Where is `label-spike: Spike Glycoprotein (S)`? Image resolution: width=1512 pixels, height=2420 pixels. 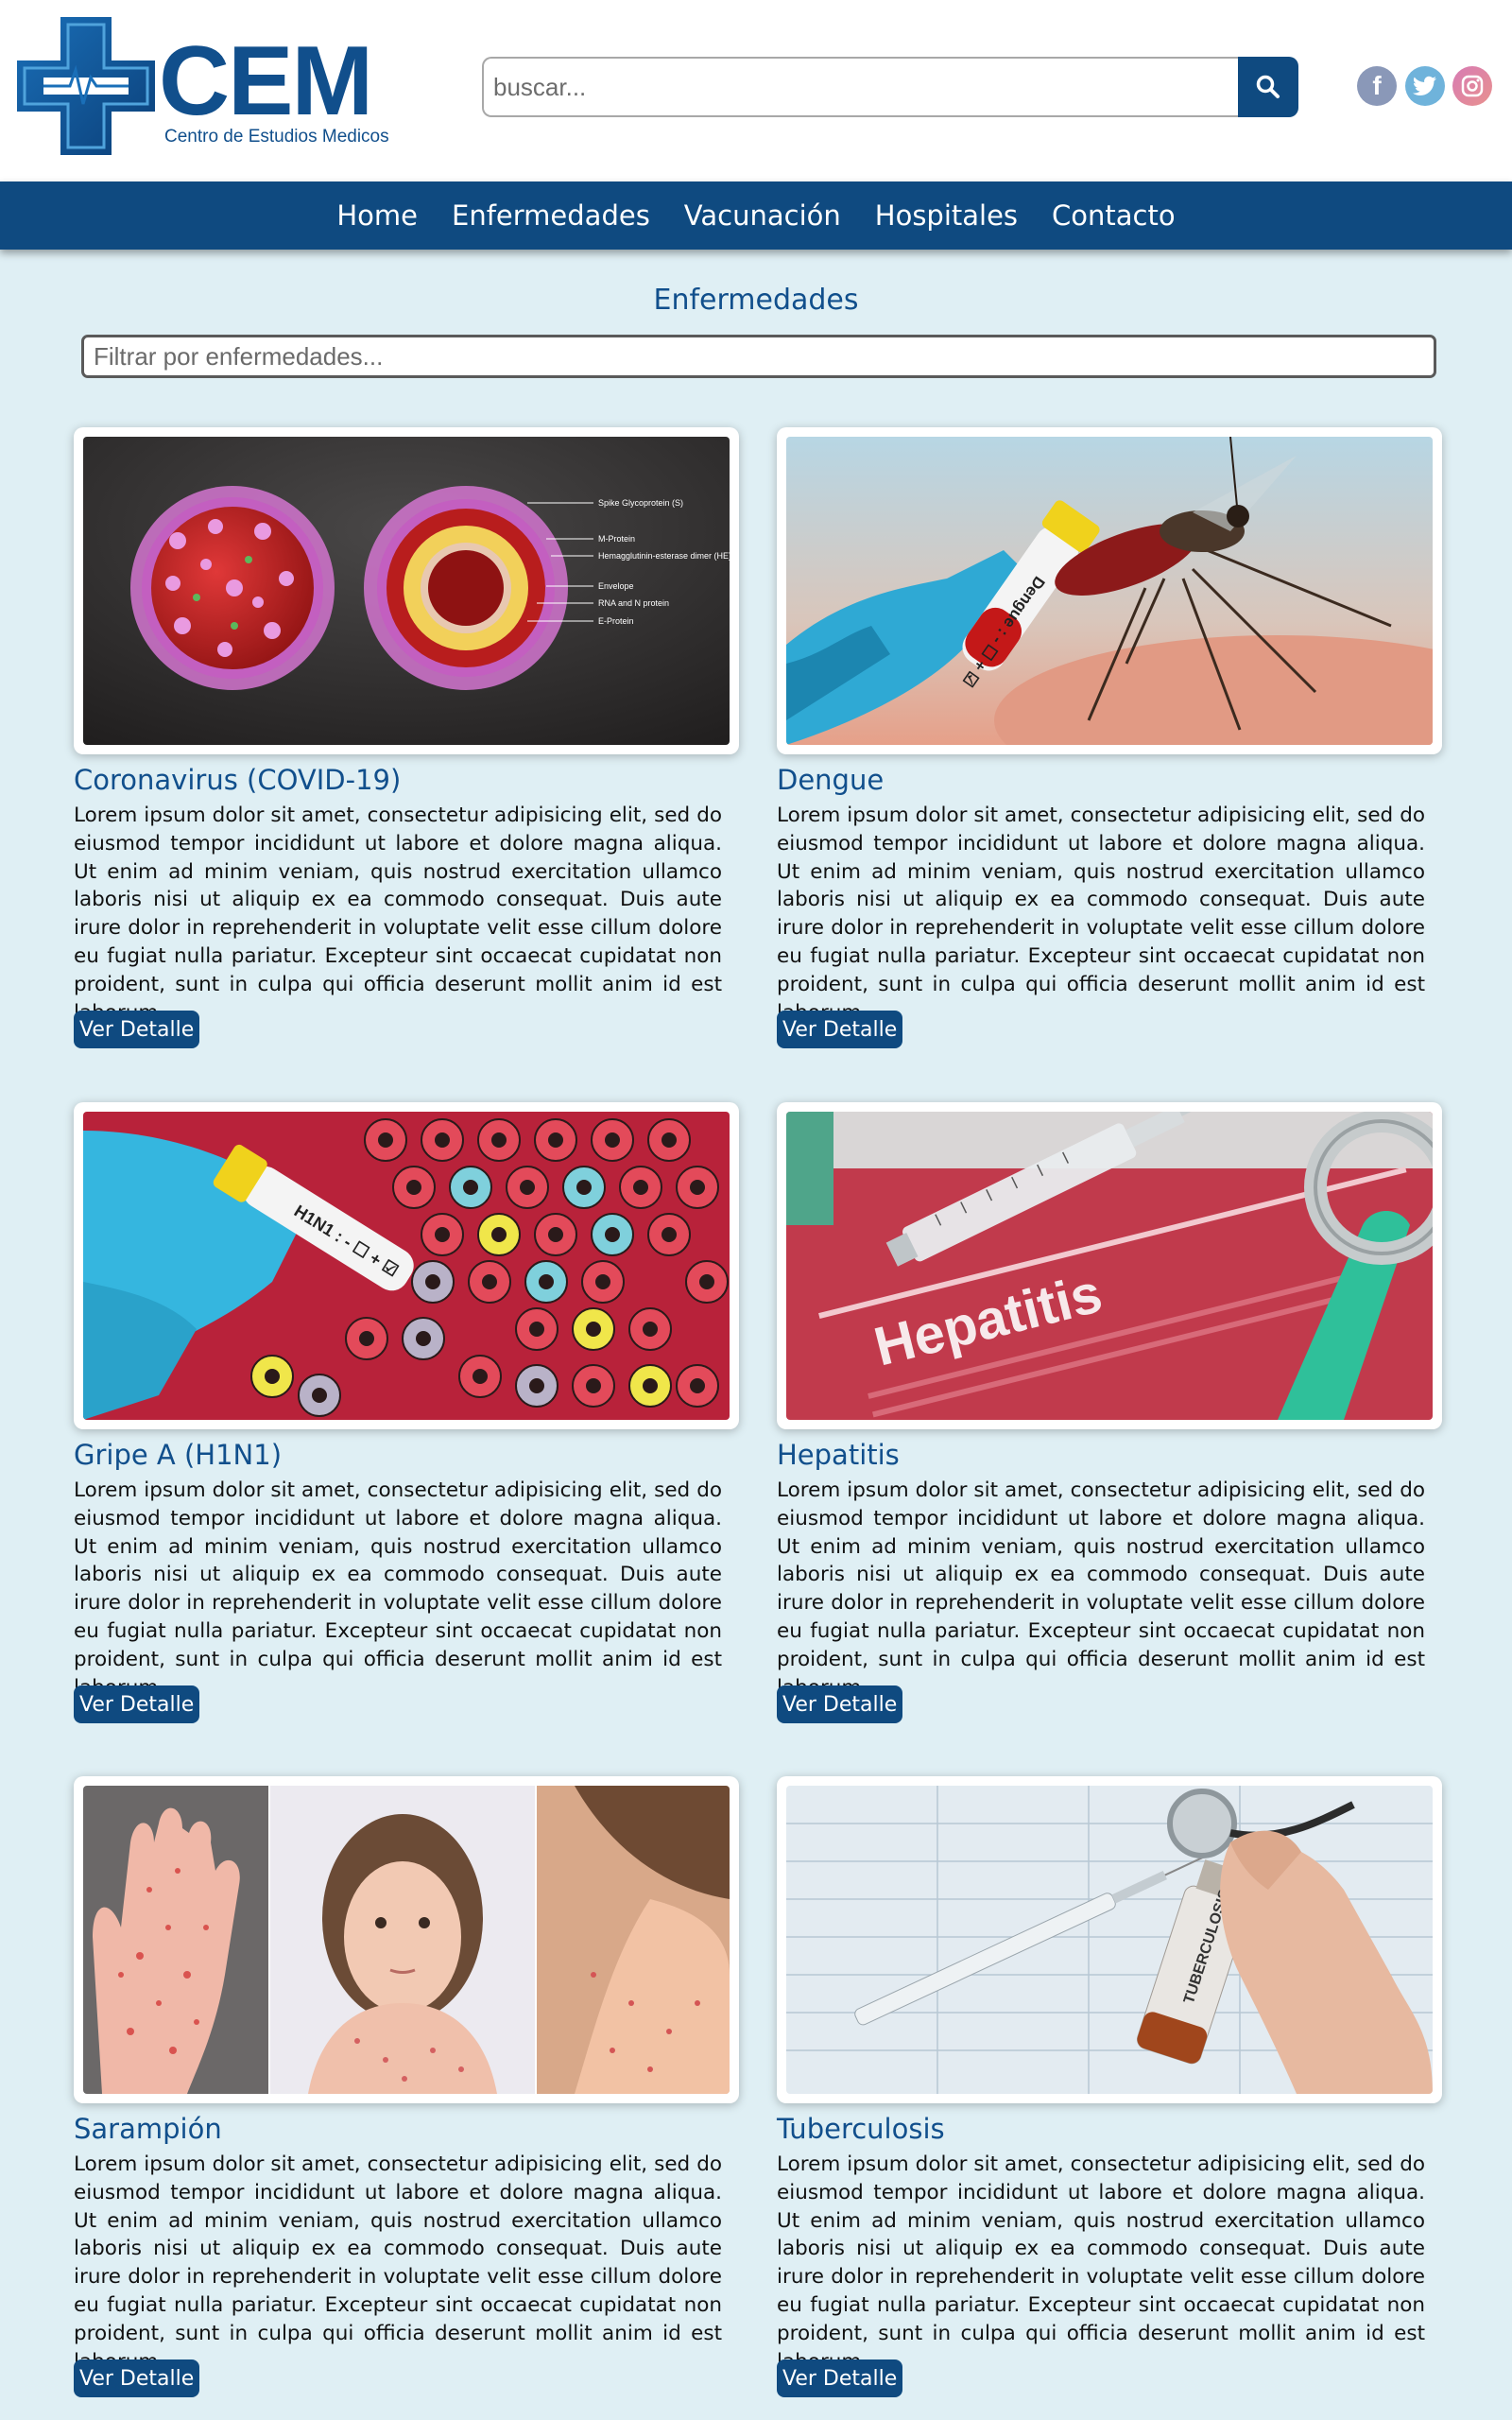
label-spike: Spike Glycoprotein (S) is located at coordinates (640, 503).